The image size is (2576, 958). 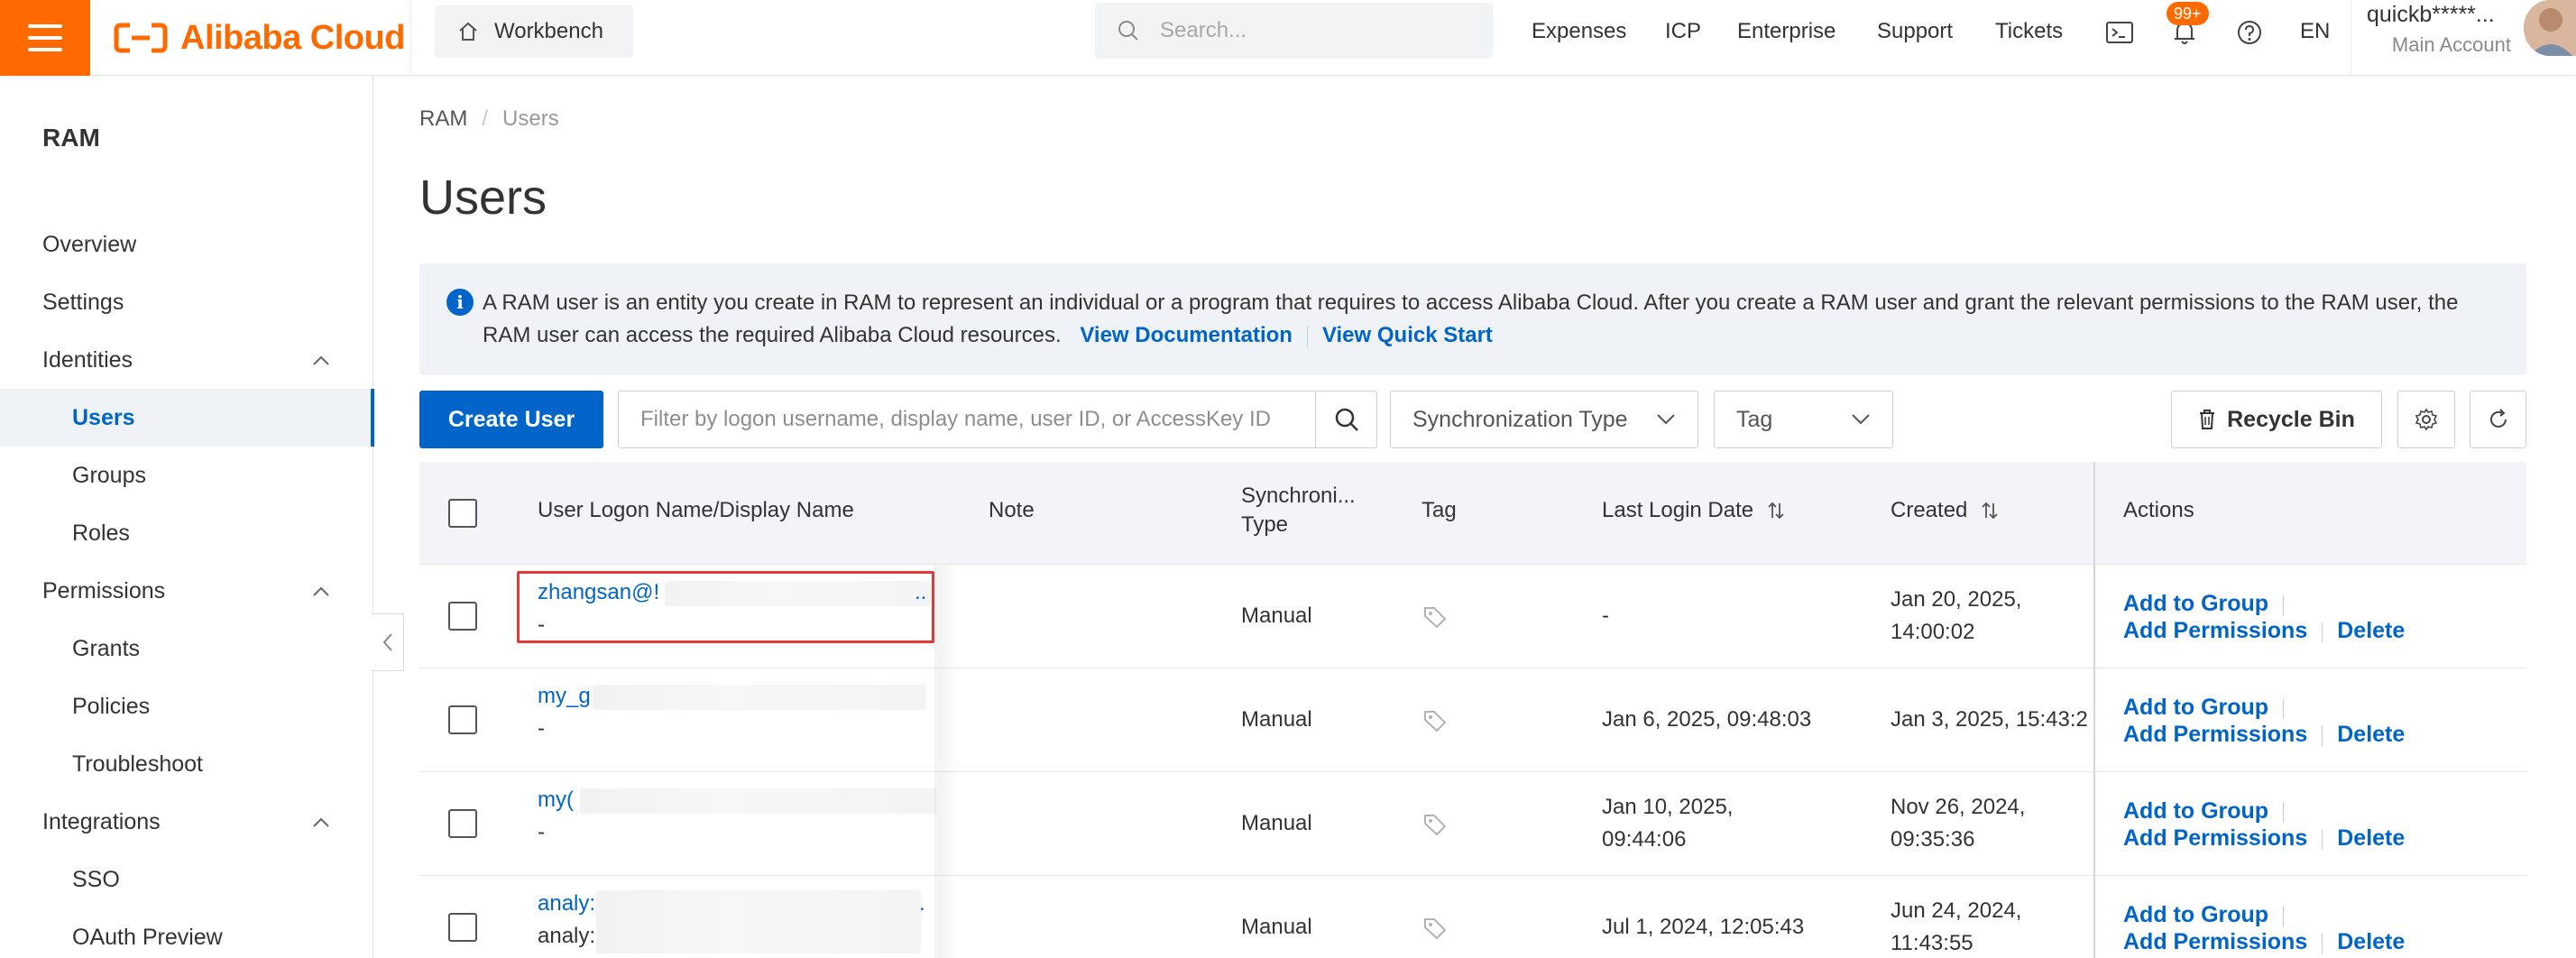 I want to click on sidebar-item-policies: Policies, so click(x=186, y=706).